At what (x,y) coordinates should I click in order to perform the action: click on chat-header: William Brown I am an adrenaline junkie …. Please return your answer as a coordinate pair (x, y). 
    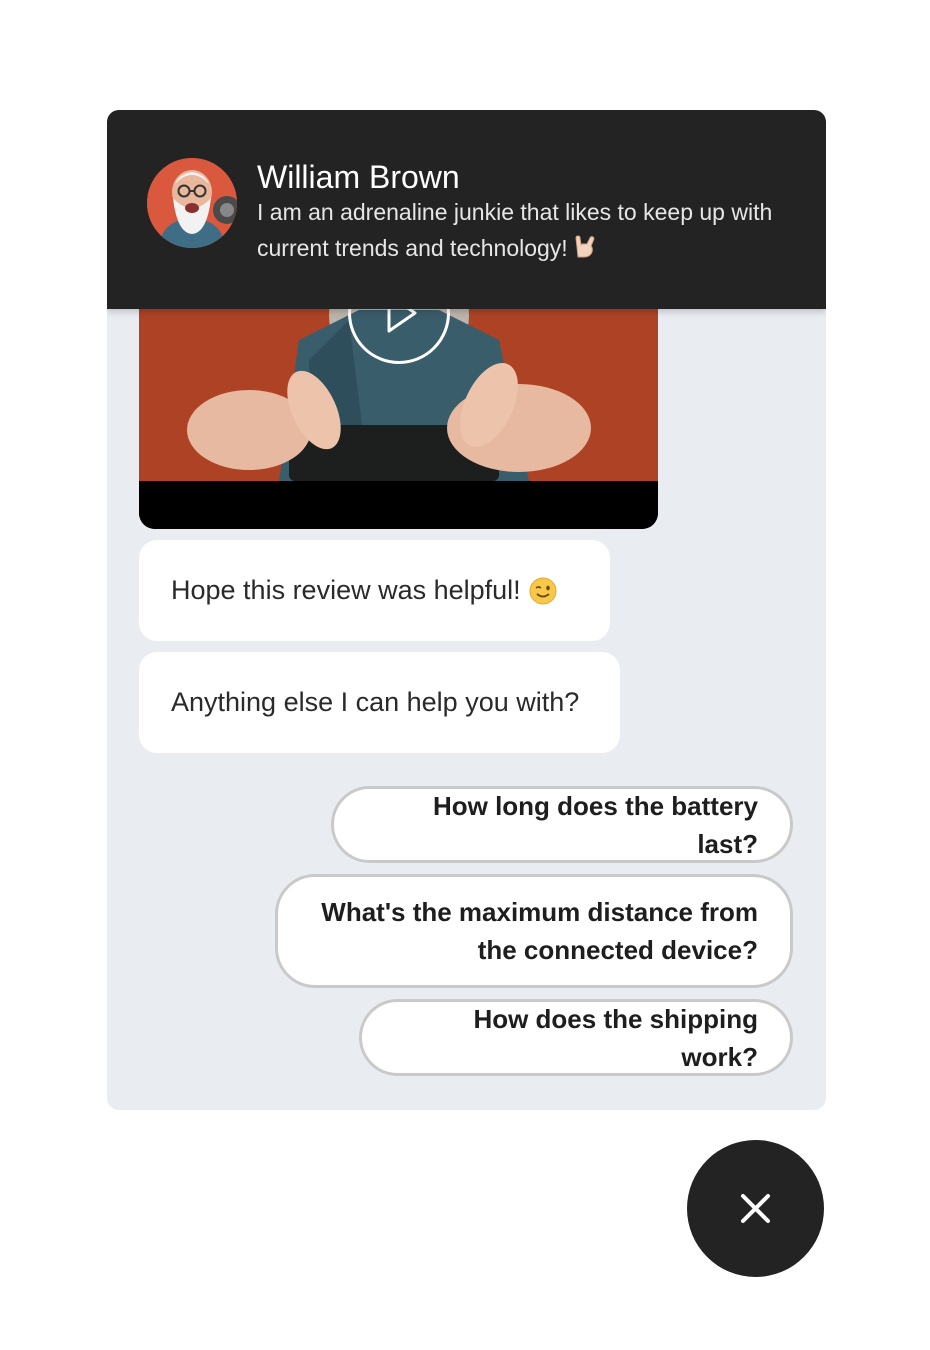
    Looking at the image, I should click on (466, 209).